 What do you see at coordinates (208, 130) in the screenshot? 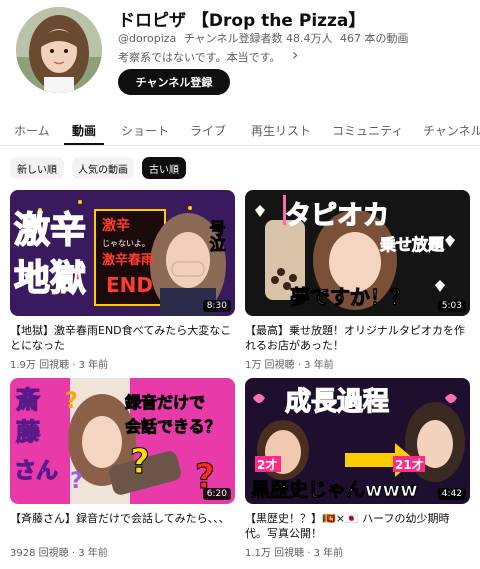
I see `tab-live: ライブ` at bounding box center [208, 130].